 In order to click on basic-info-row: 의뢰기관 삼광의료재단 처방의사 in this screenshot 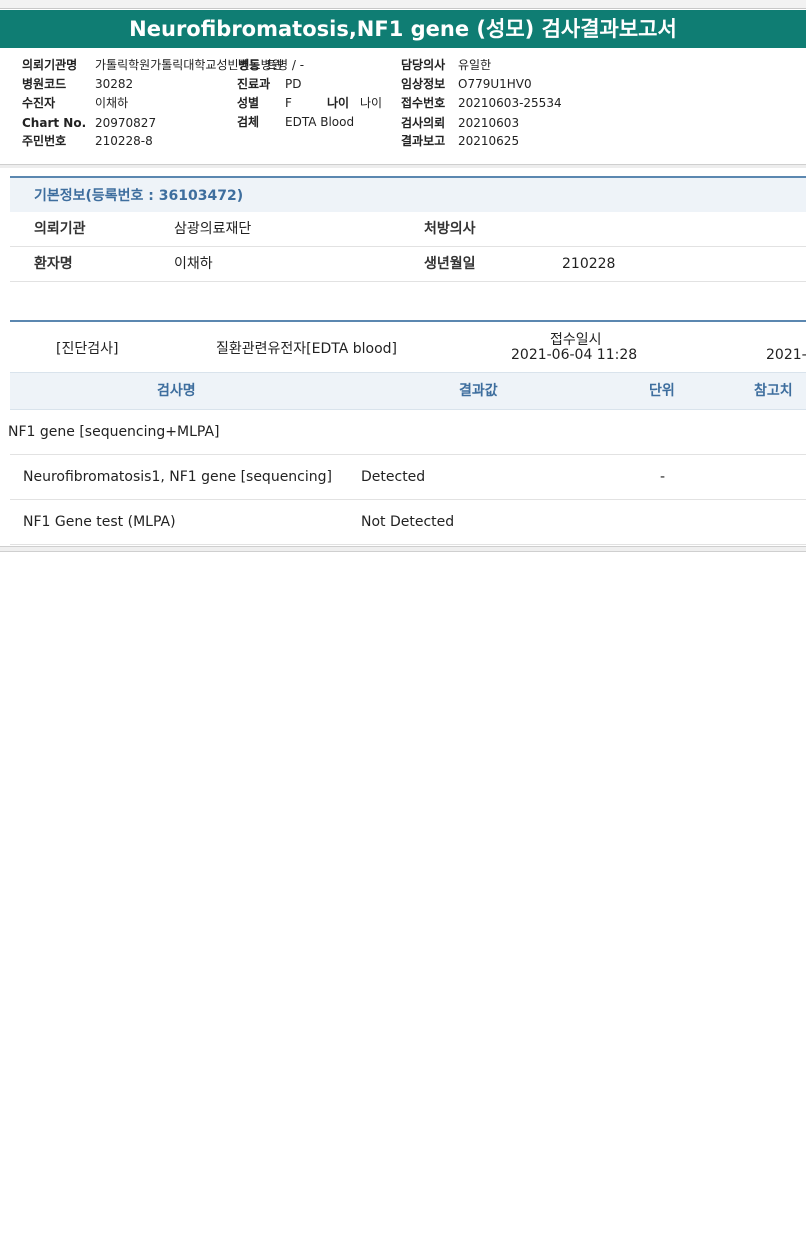, I will do `click(408, 229)`.